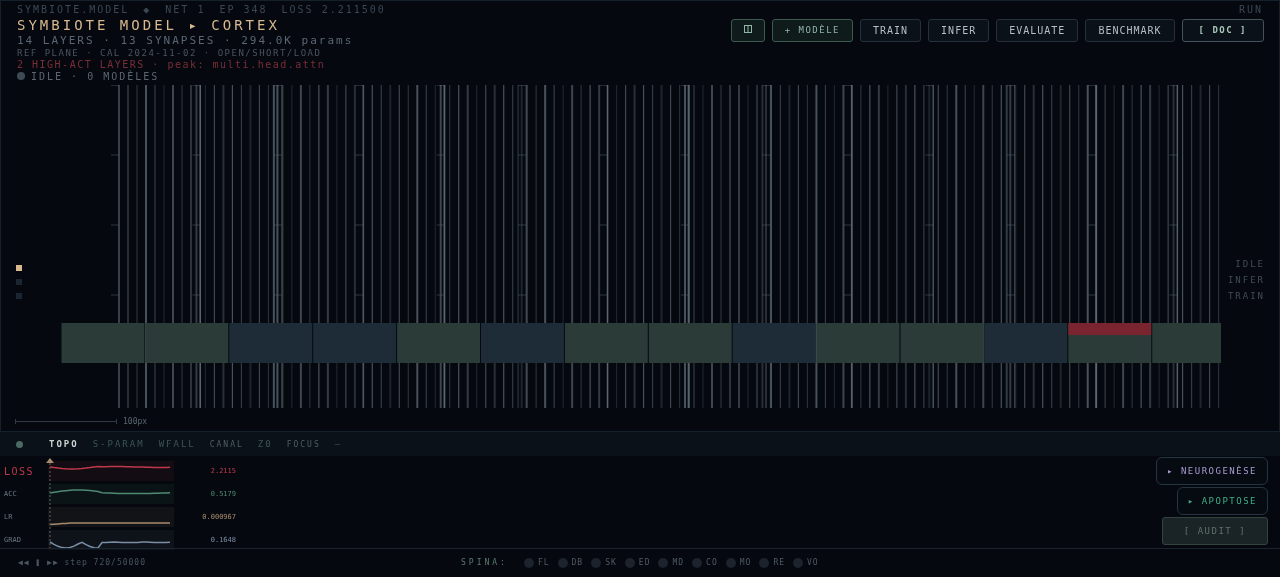 The image size is (1280, 577). Describe the element at coordinates (1222, 501) in the screenshot. I see `action-button: ▸ APOPTOSE` at that location.